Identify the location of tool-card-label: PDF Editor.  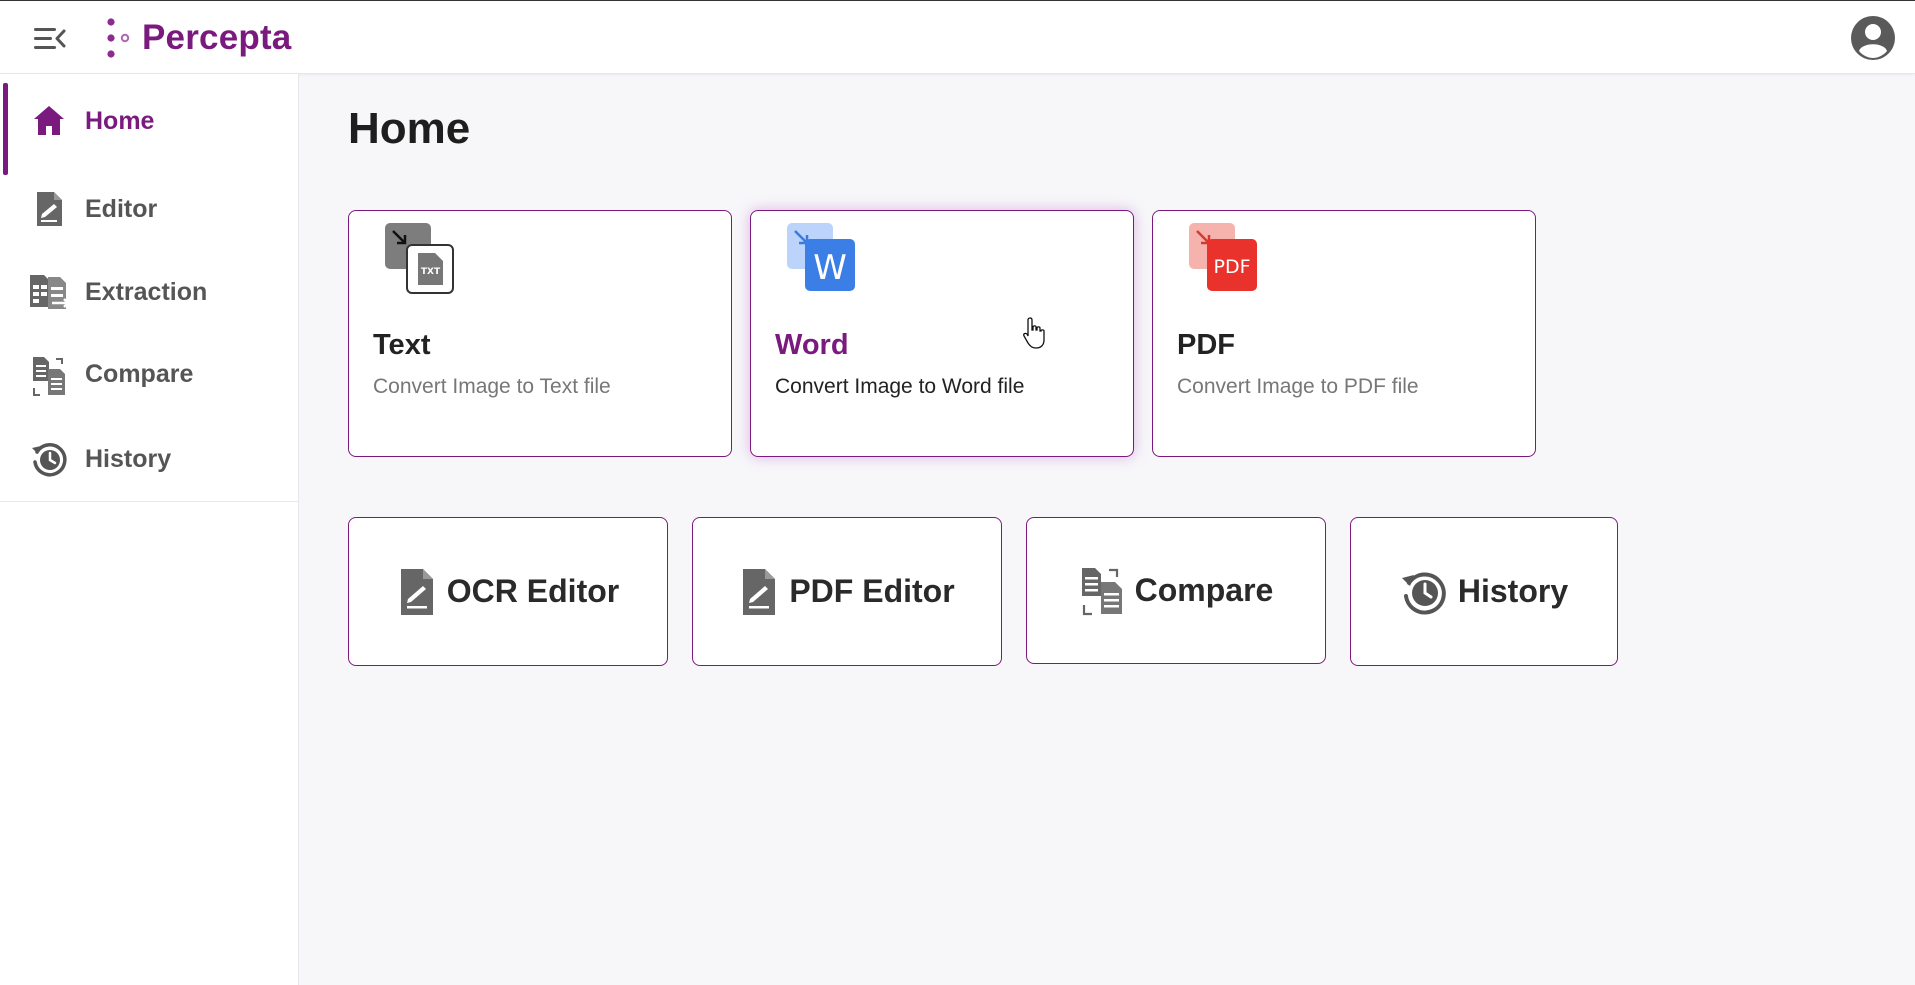
(872, 591).